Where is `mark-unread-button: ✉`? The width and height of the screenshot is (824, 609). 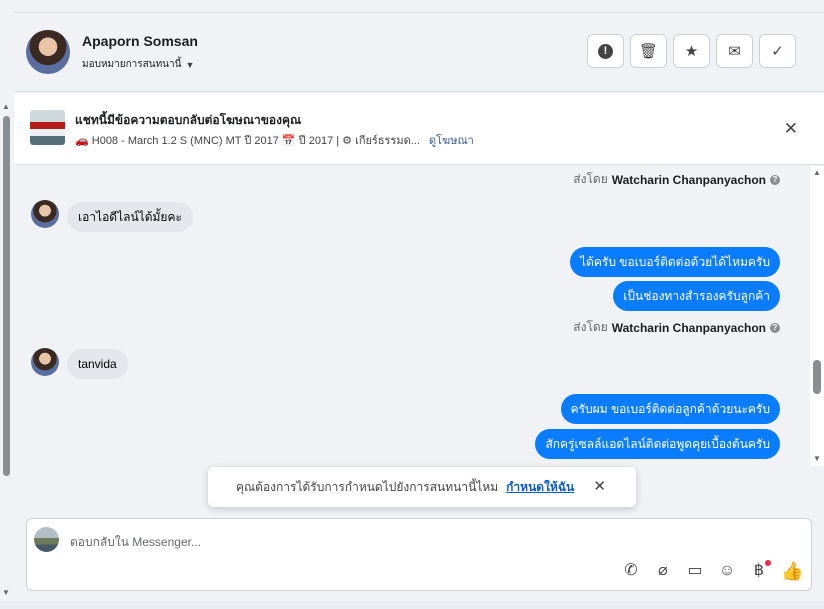
mark-unread-button: ✉ is located at coordinates (734, 51).